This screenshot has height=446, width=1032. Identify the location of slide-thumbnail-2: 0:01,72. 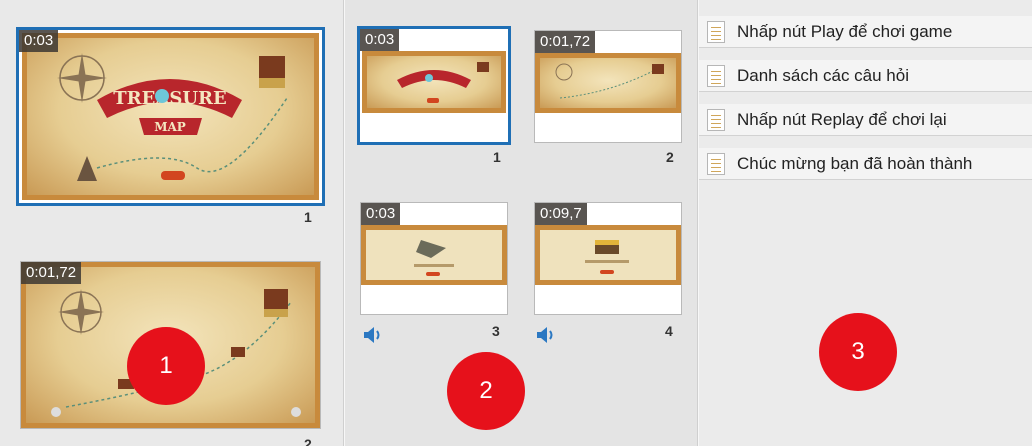
(608, 86).